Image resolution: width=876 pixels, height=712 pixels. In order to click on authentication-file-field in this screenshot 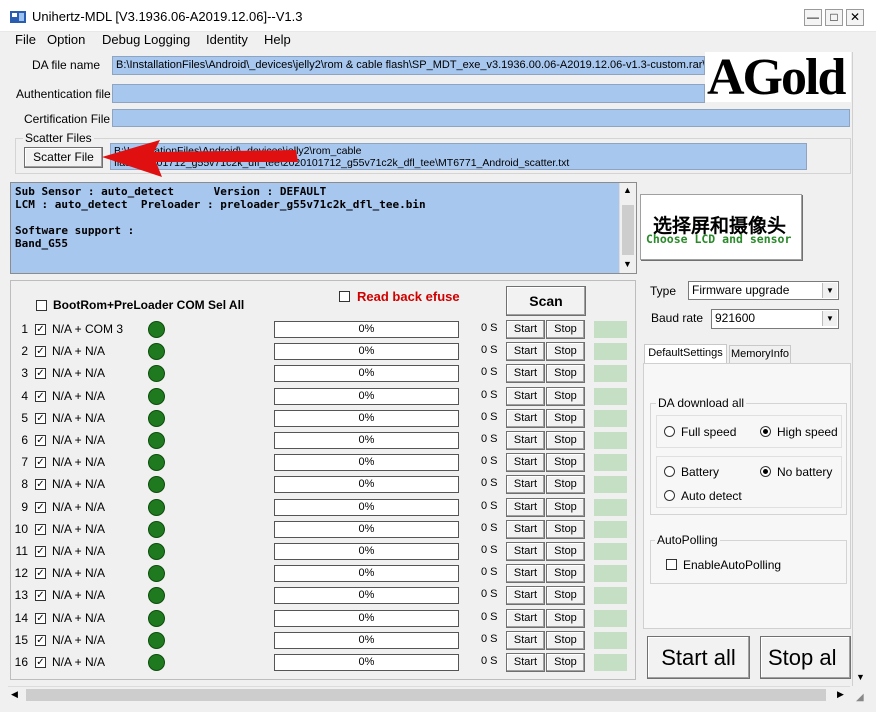, I will do `click(408, 93)`.